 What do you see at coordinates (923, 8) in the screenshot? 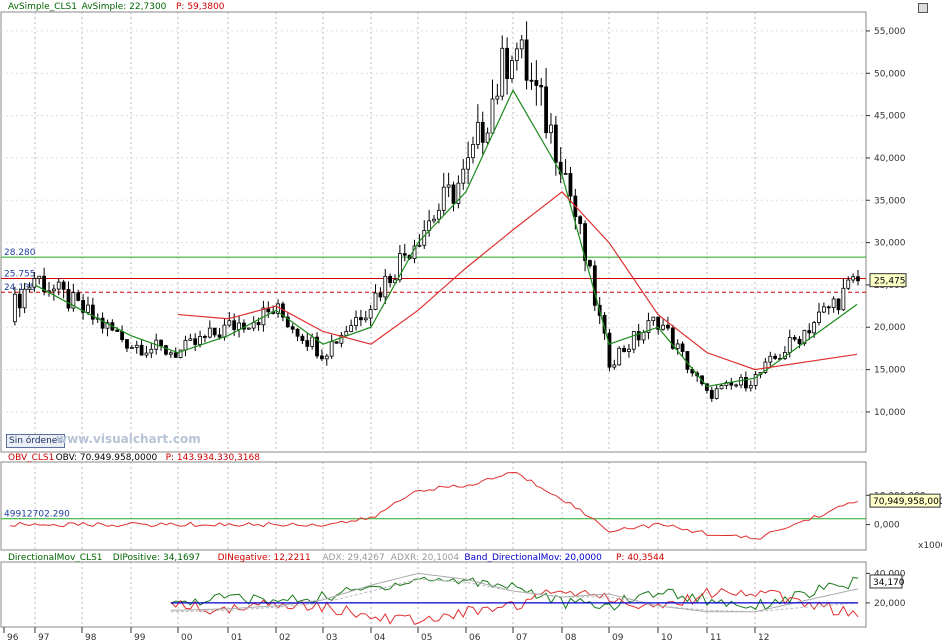
I see `close-icon` at bounding box center [923, 8].